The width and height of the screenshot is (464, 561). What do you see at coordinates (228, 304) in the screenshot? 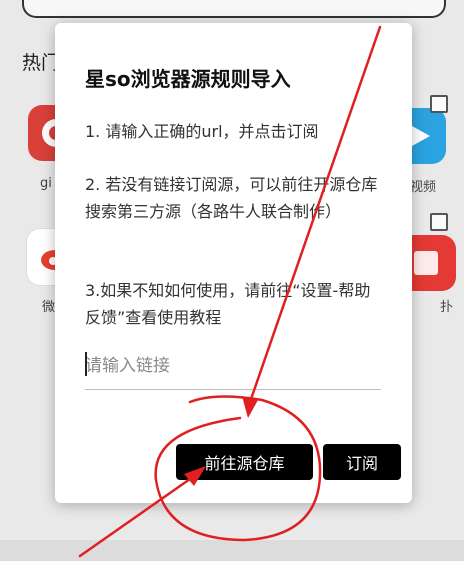
I see `step-3-text: 3.如果不知如何使用，请前往“设置-帮助反馈”查看使用教程` at bounding box center [228, 304].